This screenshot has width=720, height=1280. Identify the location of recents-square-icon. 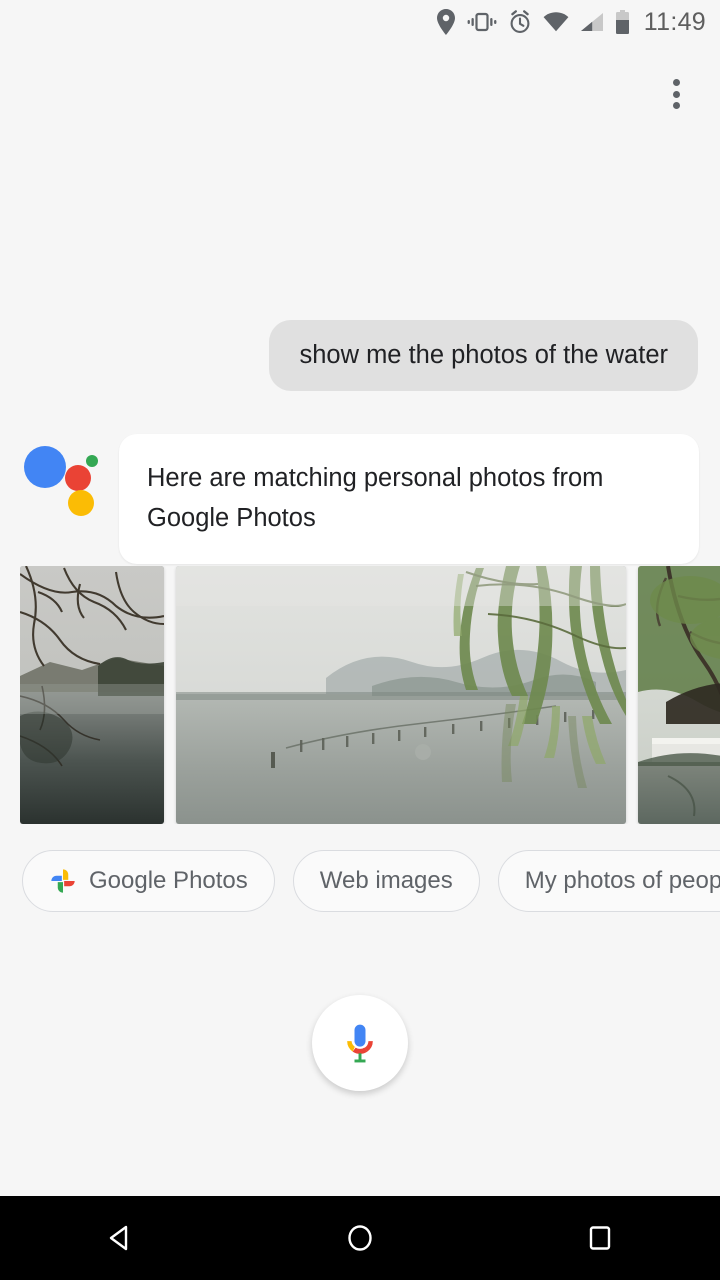
(600, 1238).